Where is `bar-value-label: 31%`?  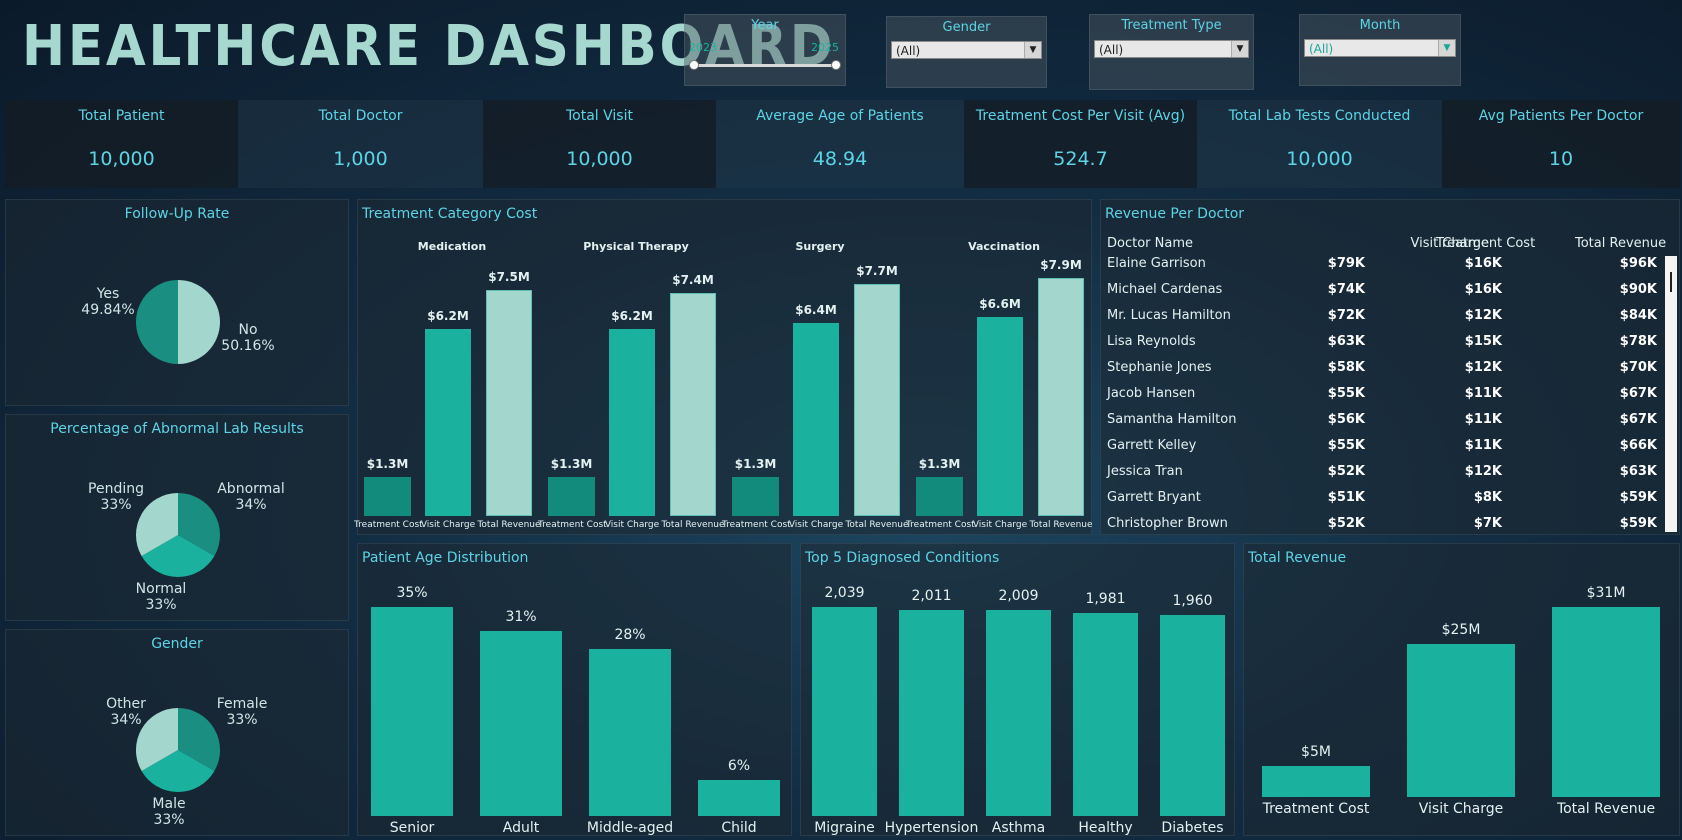
bar-value-label: 31% is located at coordinates (521, 617).